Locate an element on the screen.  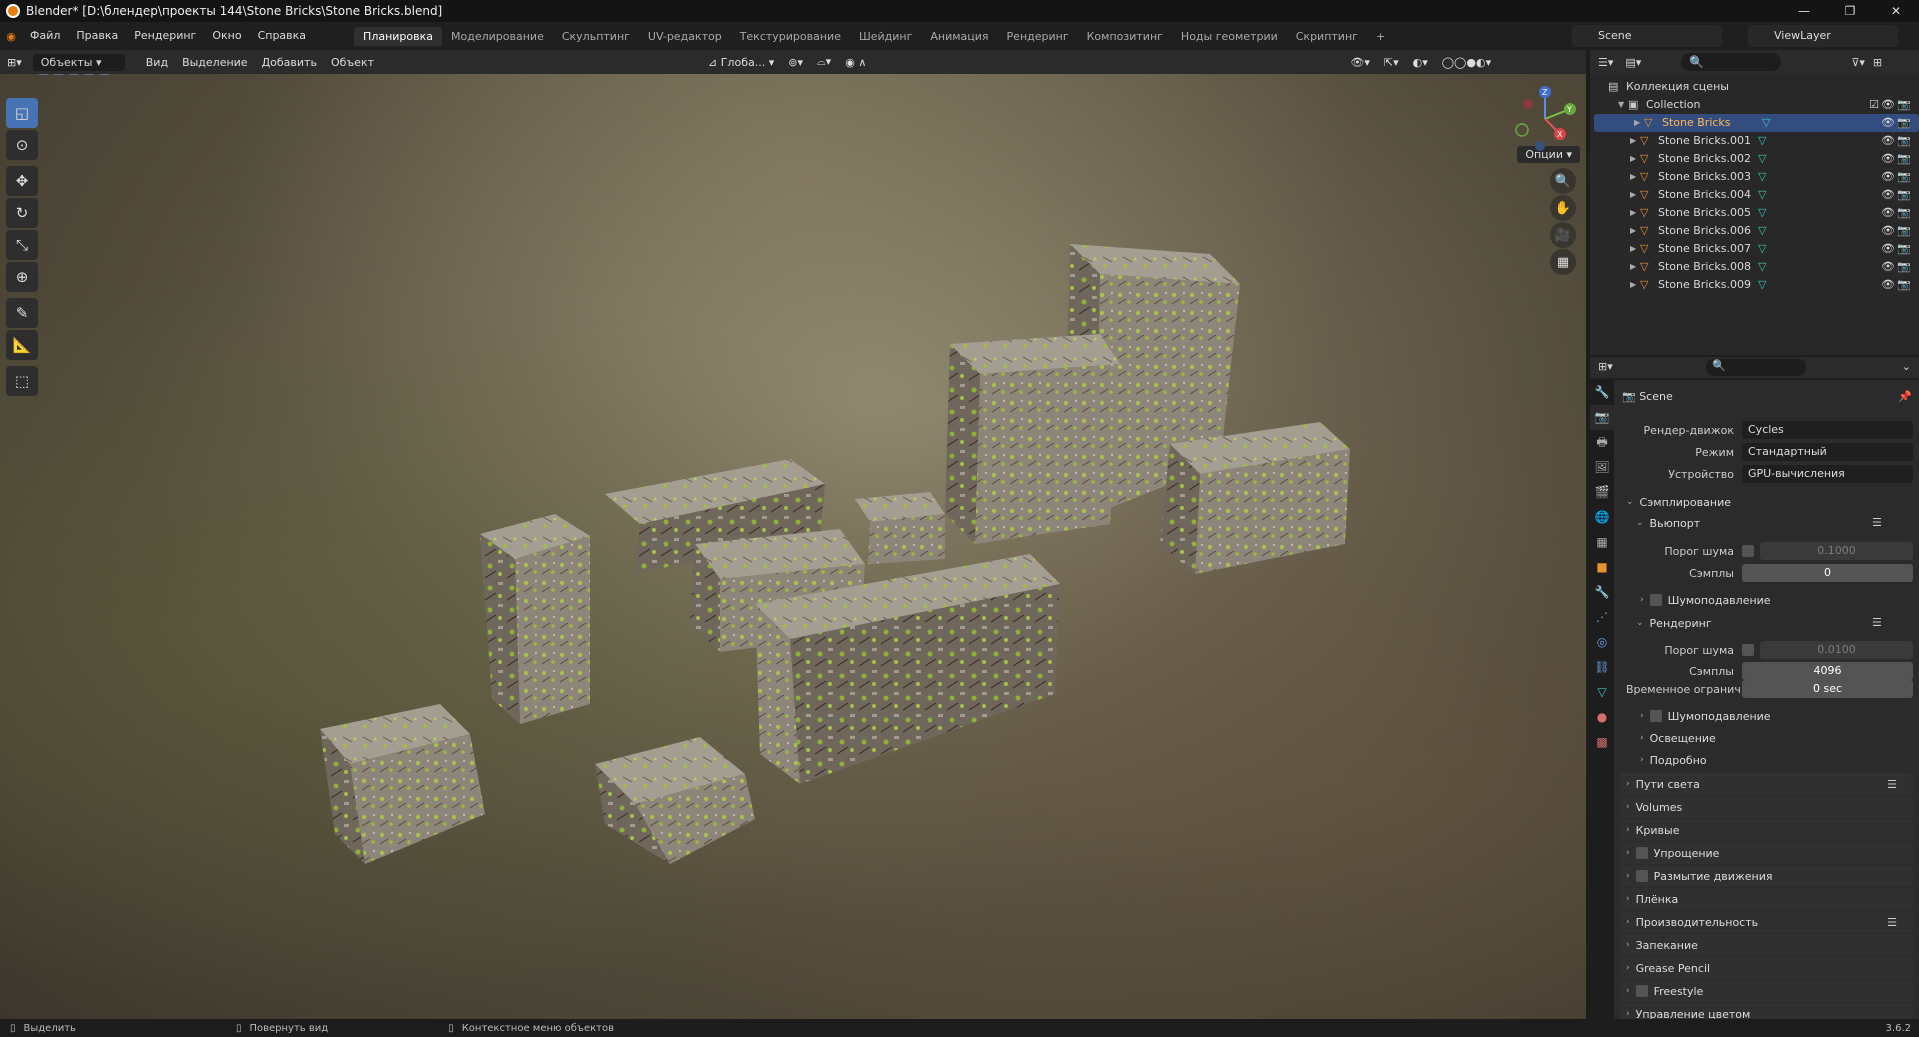
subpanel-lights: › Освещение is located at coordinates (1678, 738).